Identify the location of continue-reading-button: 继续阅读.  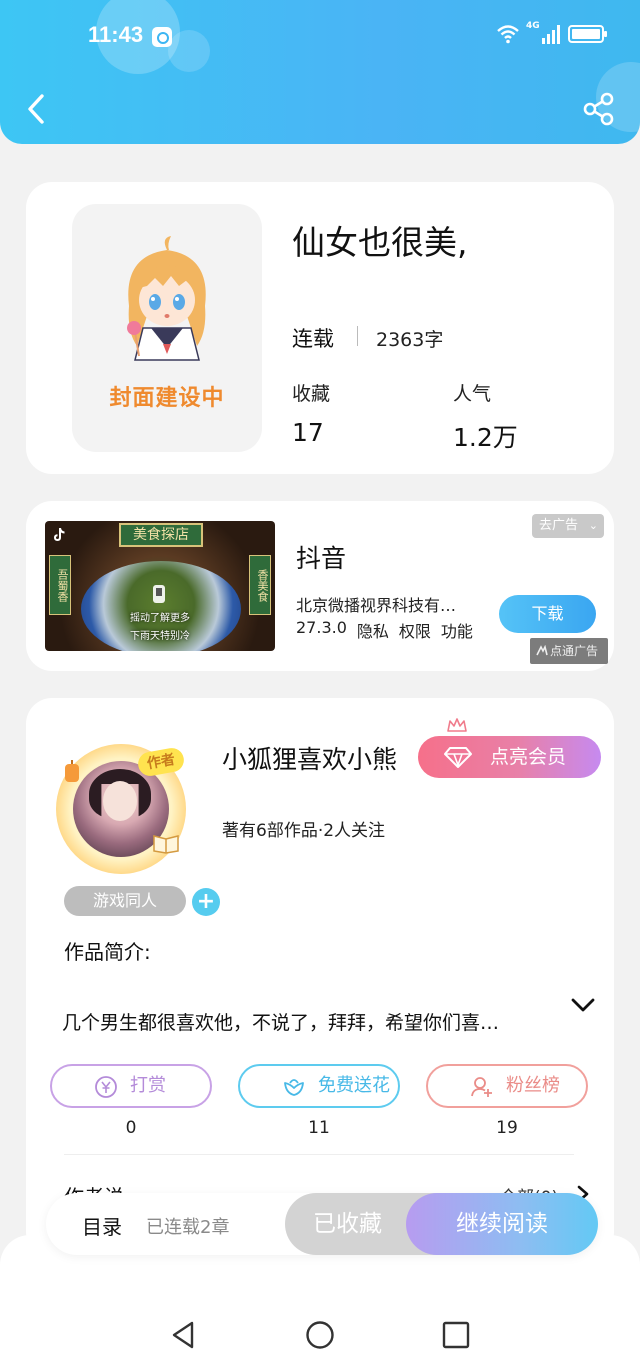
(502, 1224).